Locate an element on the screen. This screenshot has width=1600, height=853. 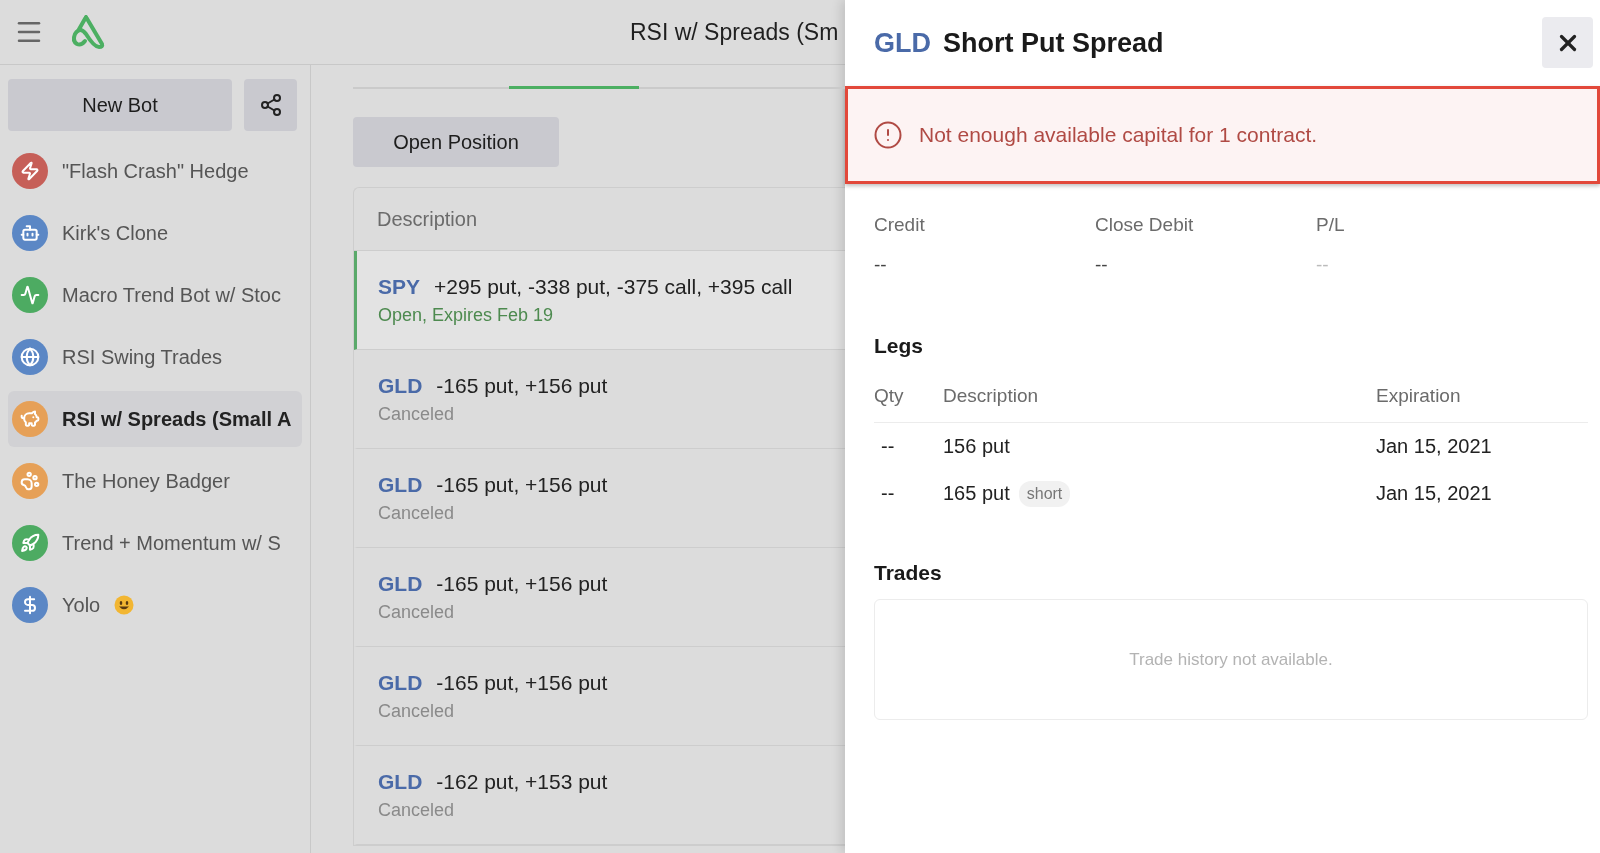
column-header: Qty is located at coordinates (889, 396).